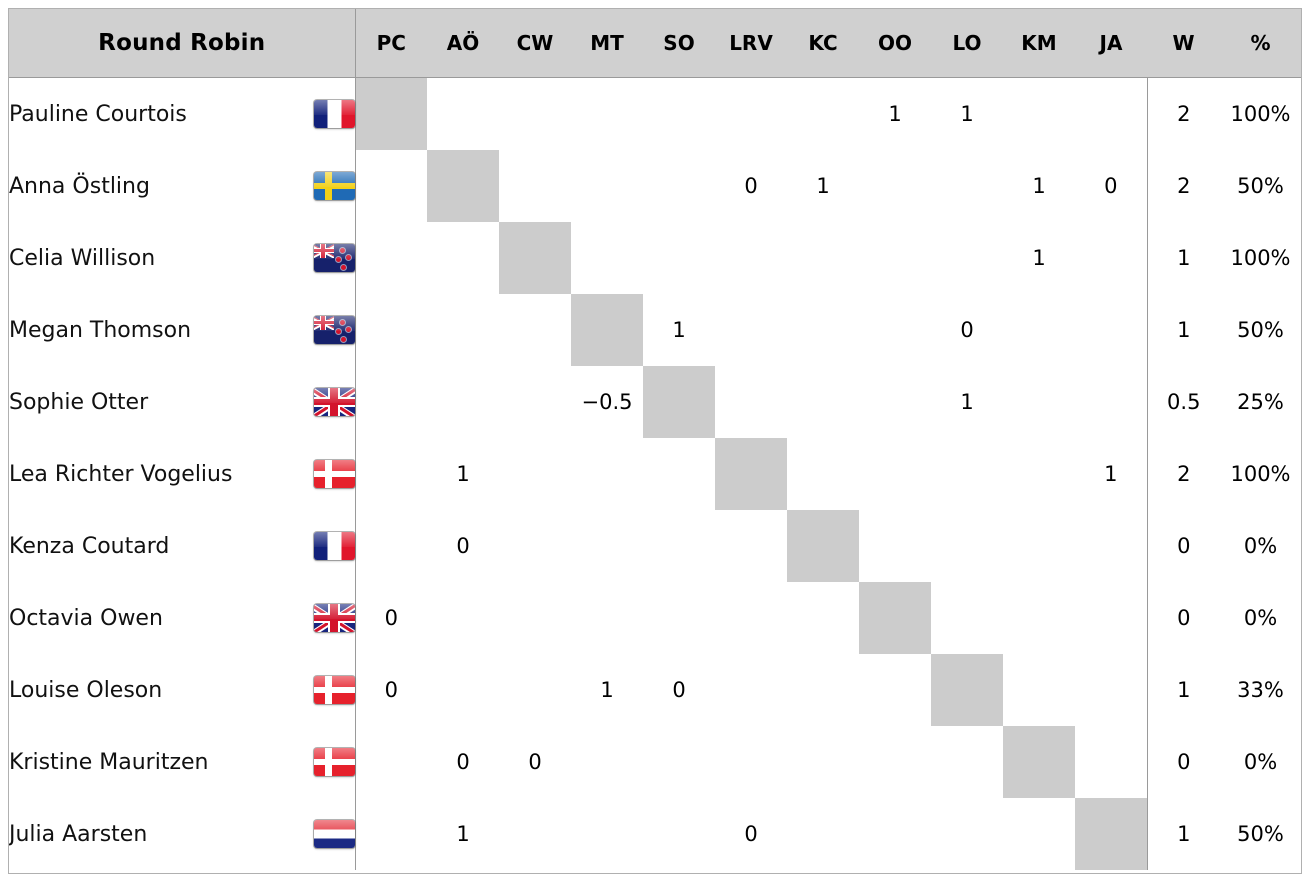 This screenshot has width=1310, height=880. I want to click on column-header-oo: OO, so click(895, 43).